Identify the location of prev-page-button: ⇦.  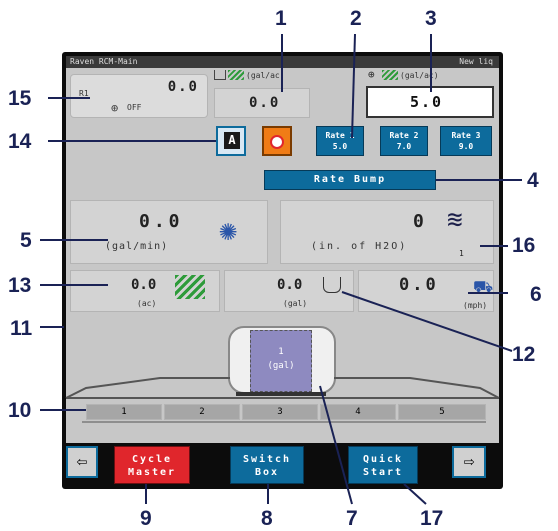
(82, 462).